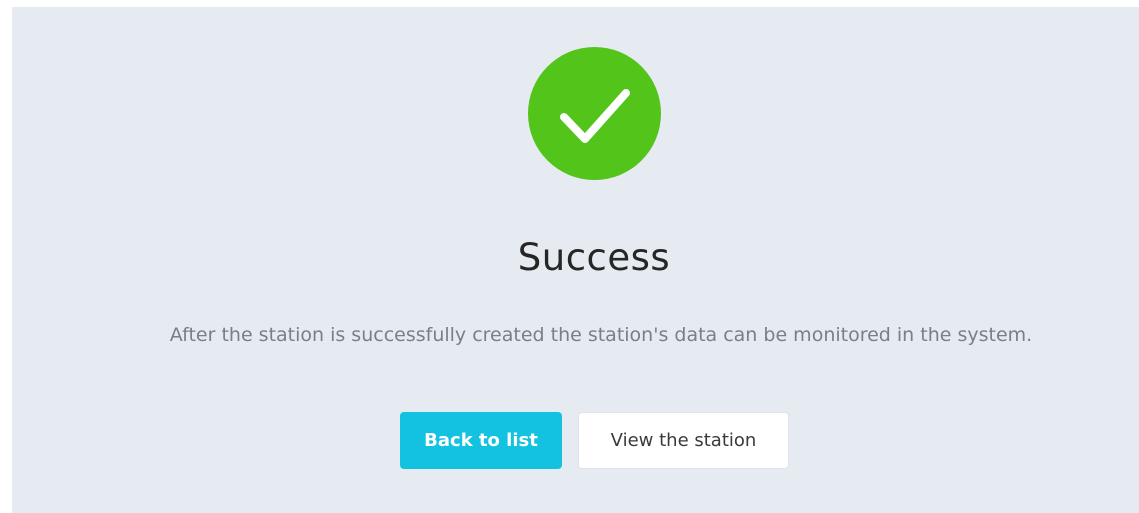 Image resolution: width=1139 pixels, height=513 pixels. I want to click on result-title: Success, so click(594, 257).